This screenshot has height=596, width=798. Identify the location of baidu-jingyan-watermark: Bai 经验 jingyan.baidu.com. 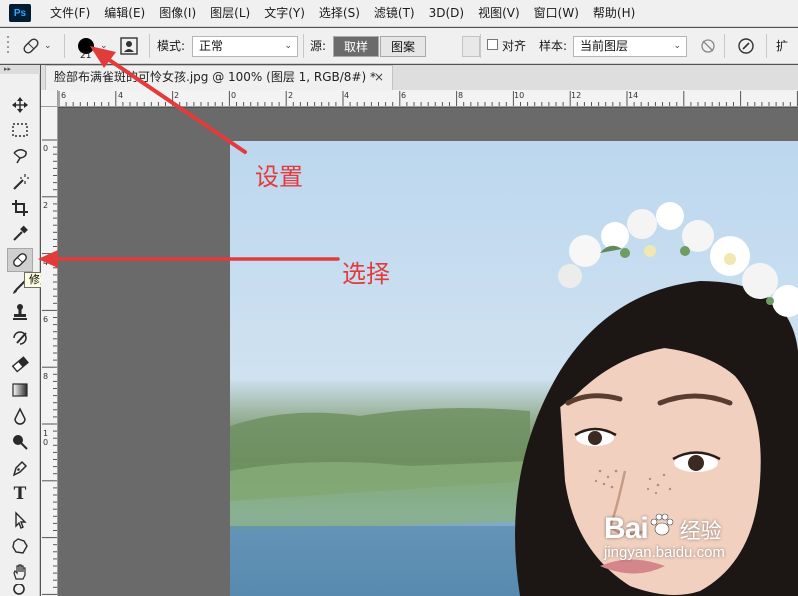
(664, 536).